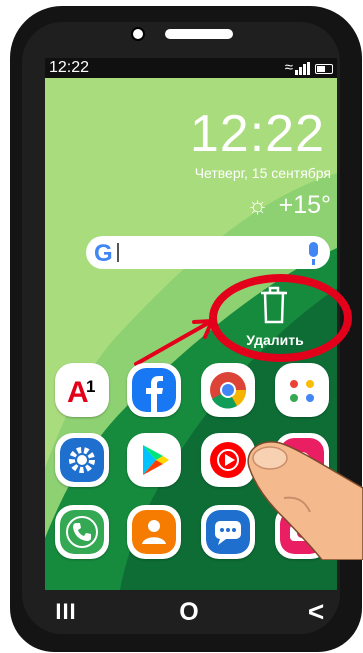 The height and width of the screenshot is (653, 363). Describe the element at coordinates (324, 69) in the screenshot. I see `battery-icon` at that location.